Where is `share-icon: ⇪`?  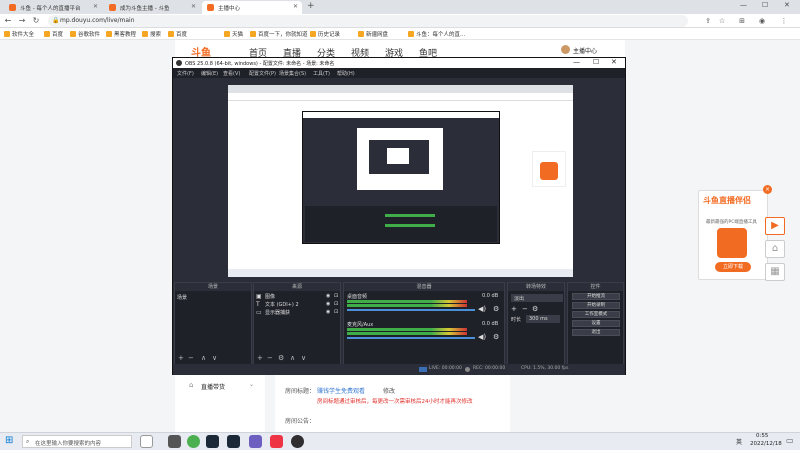 share-icon: ⇪ is located at coordinates (708, 21).